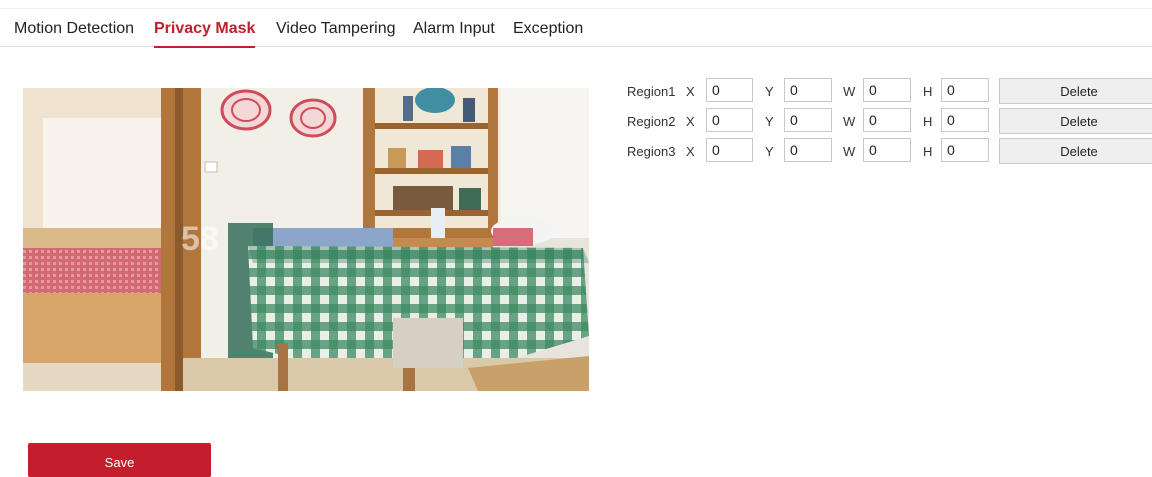 Image resolution: width=1152 pixels, height=477 pixels. I want to click on region-label: Region1, so click(651, 91).